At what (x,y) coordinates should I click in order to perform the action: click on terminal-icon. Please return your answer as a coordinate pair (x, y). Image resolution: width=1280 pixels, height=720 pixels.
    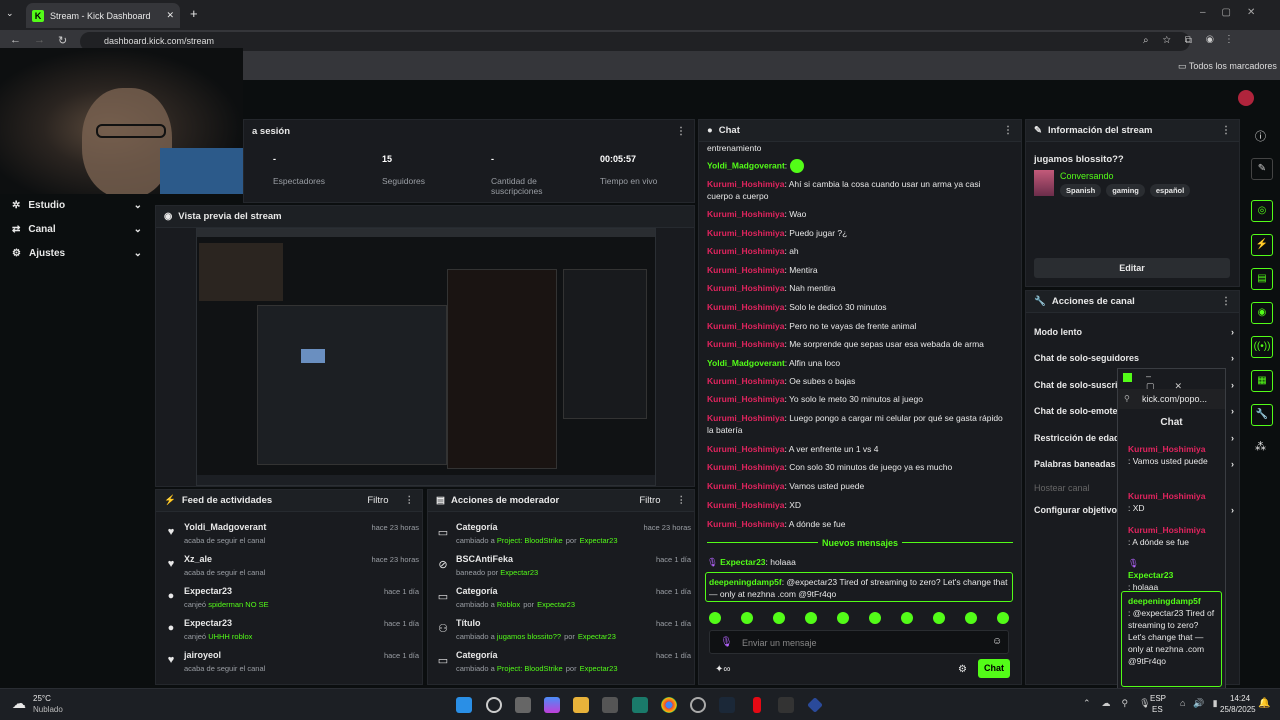
    Looking at the image, I should click on (640, 705).